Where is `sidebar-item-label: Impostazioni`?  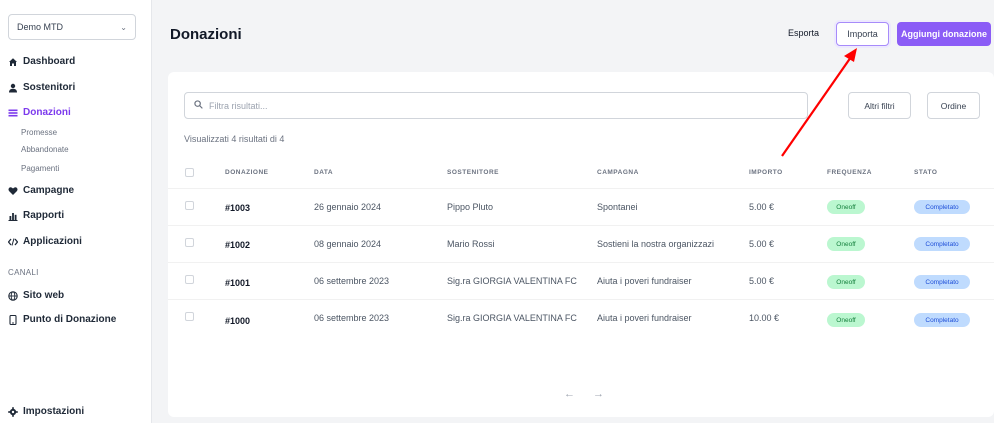 sidebar-item-label: Impostazioni is located at coordinates (54, 411).